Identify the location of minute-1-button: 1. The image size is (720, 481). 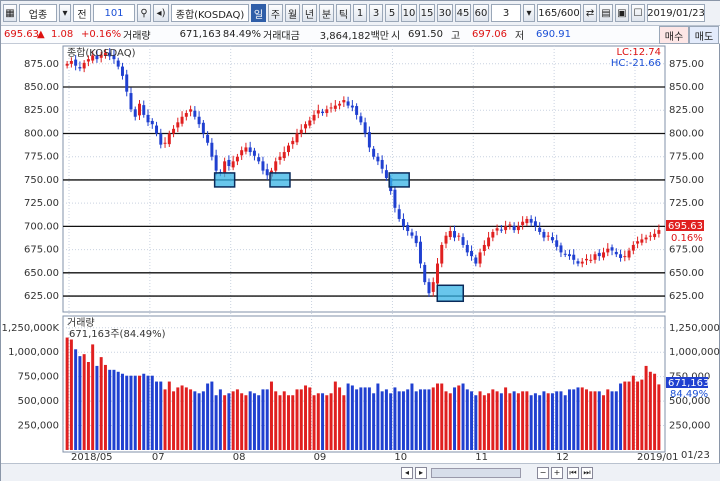
(360, 13).